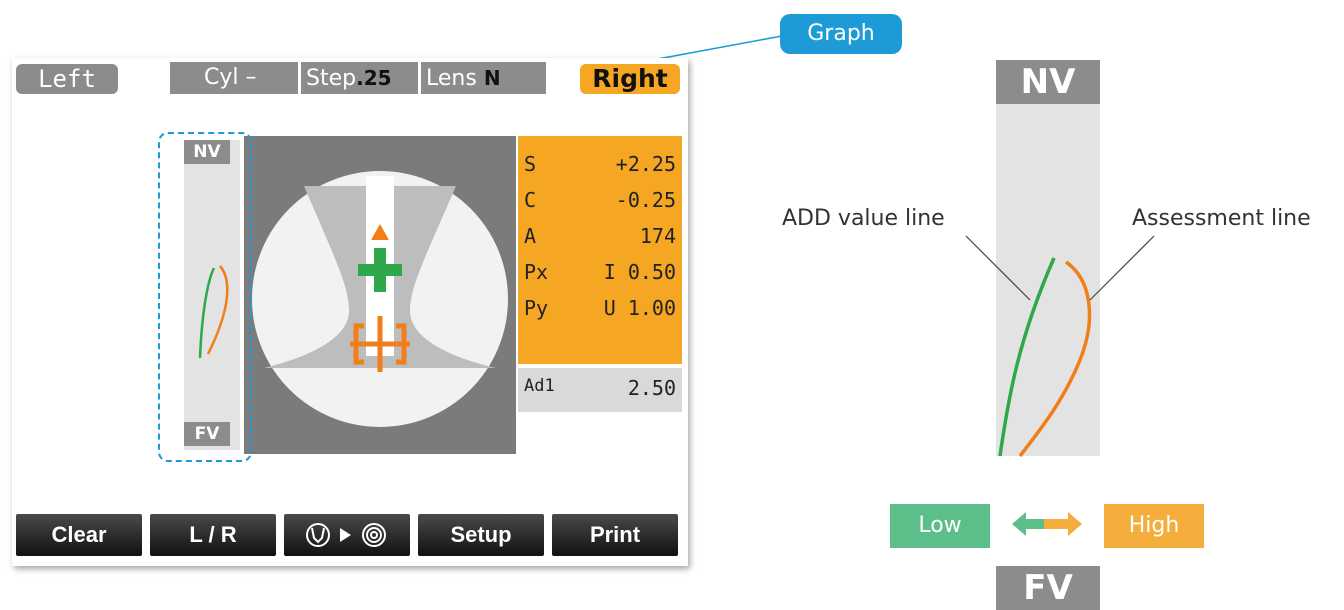 This screenshot has height=610, width=1344. I want to click on zoom-assessment-line, so click(1055, 359).